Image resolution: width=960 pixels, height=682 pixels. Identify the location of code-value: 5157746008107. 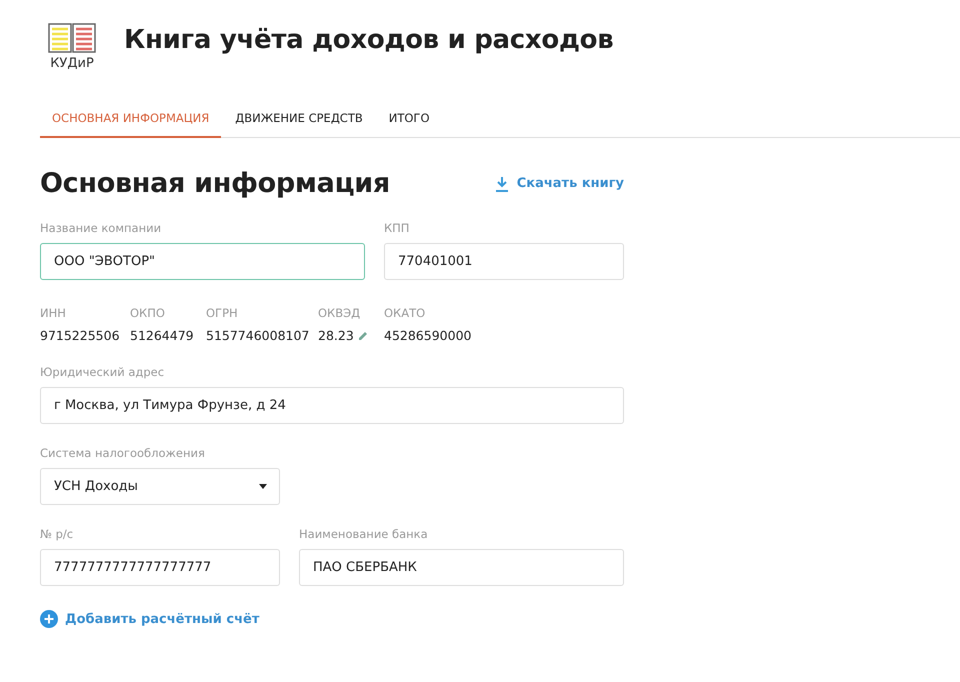
(258, 335).